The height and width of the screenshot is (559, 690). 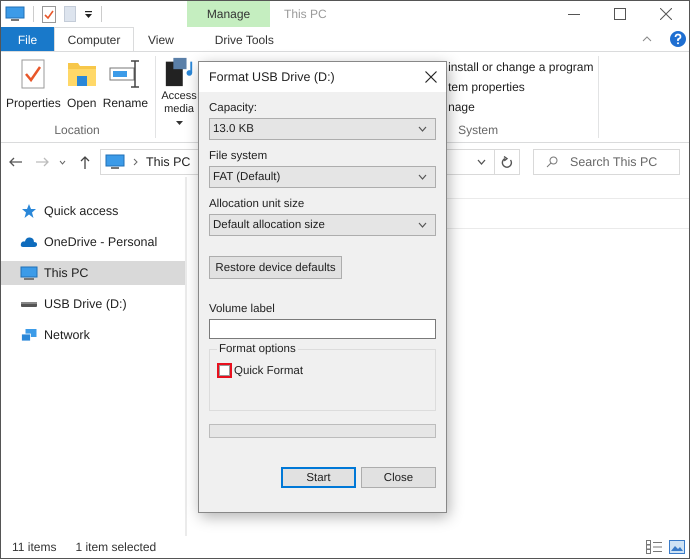 What do you see at coordinates (238, 156) in the screenshot?
I see `field-label: File system` at bounding box center [238, 156].